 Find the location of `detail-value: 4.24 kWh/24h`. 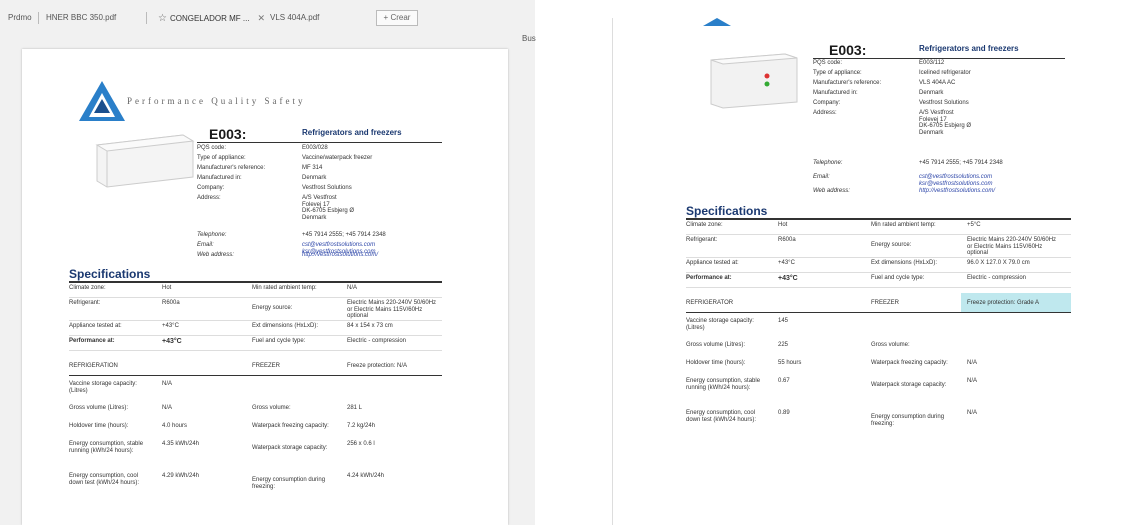

detail-value: 4.24 kWh/24h is located at coordinates (366, 476).